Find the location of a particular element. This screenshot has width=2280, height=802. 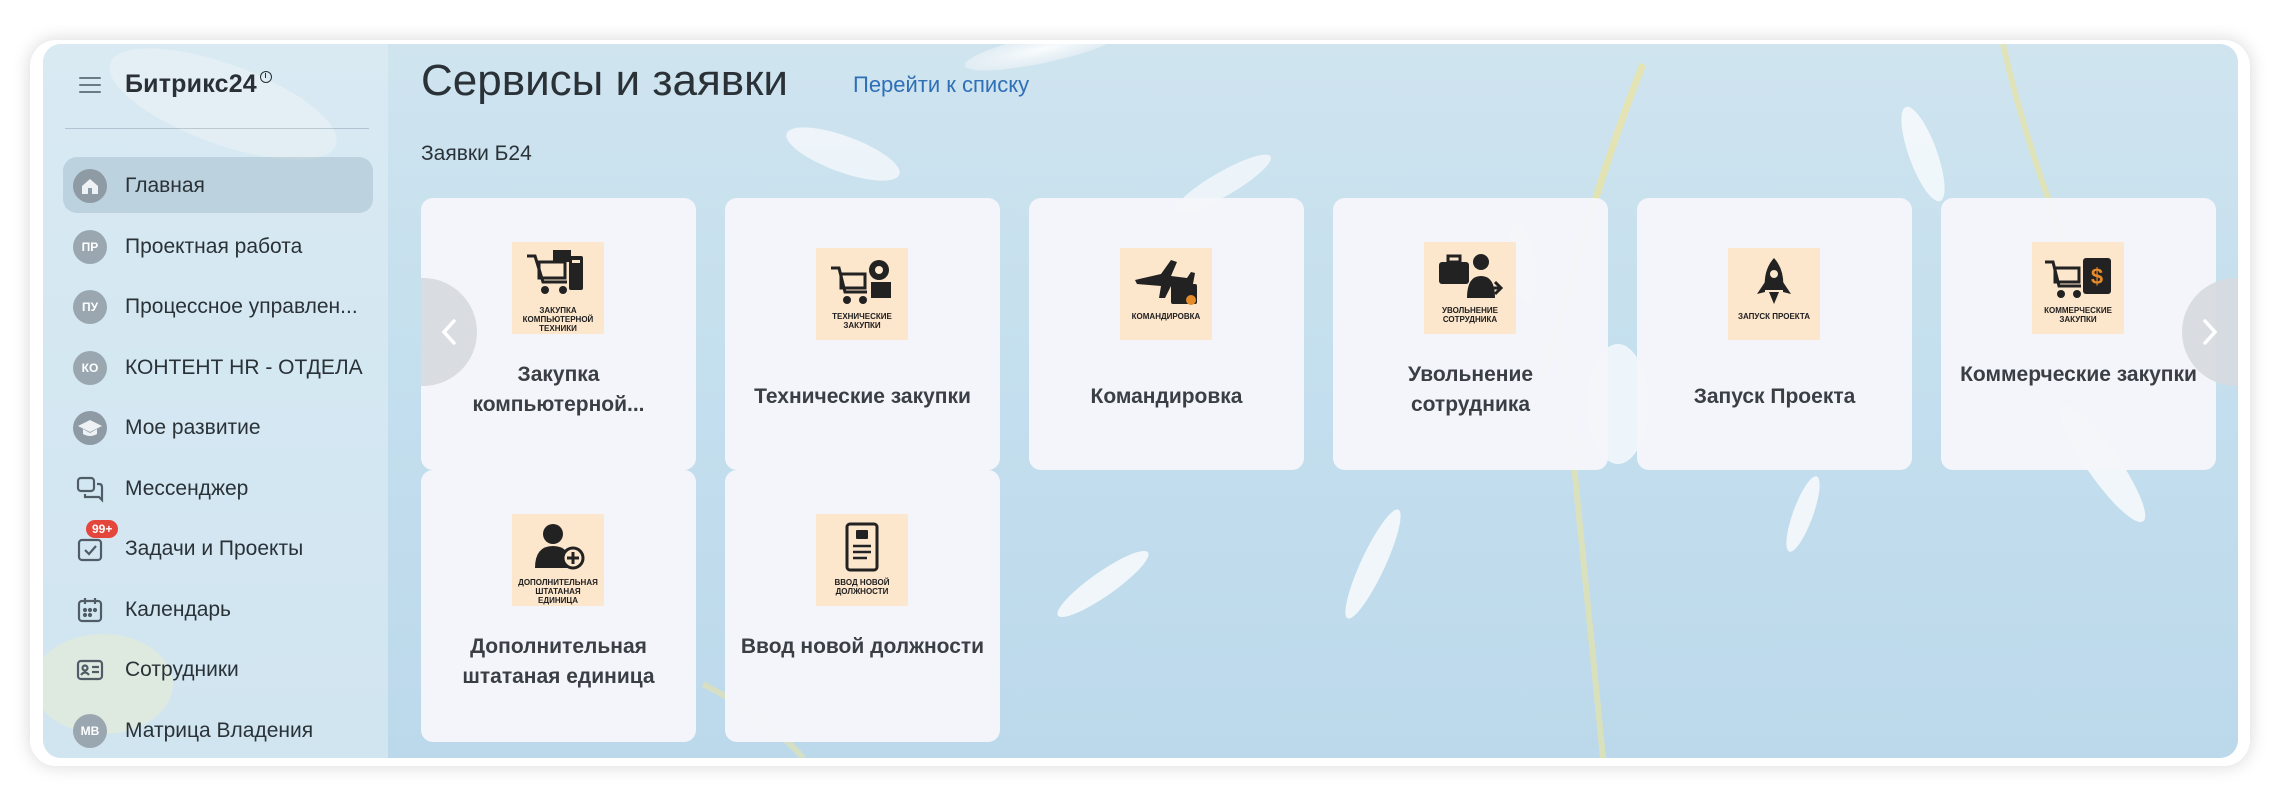

avatar: ПР is located at coordinates (90, 246).